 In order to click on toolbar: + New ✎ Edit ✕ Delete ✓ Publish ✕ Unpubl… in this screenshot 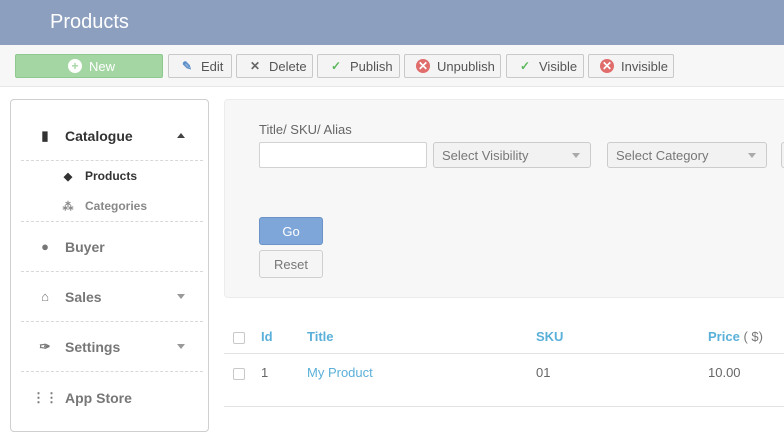, I will do `click(392, 66)`.